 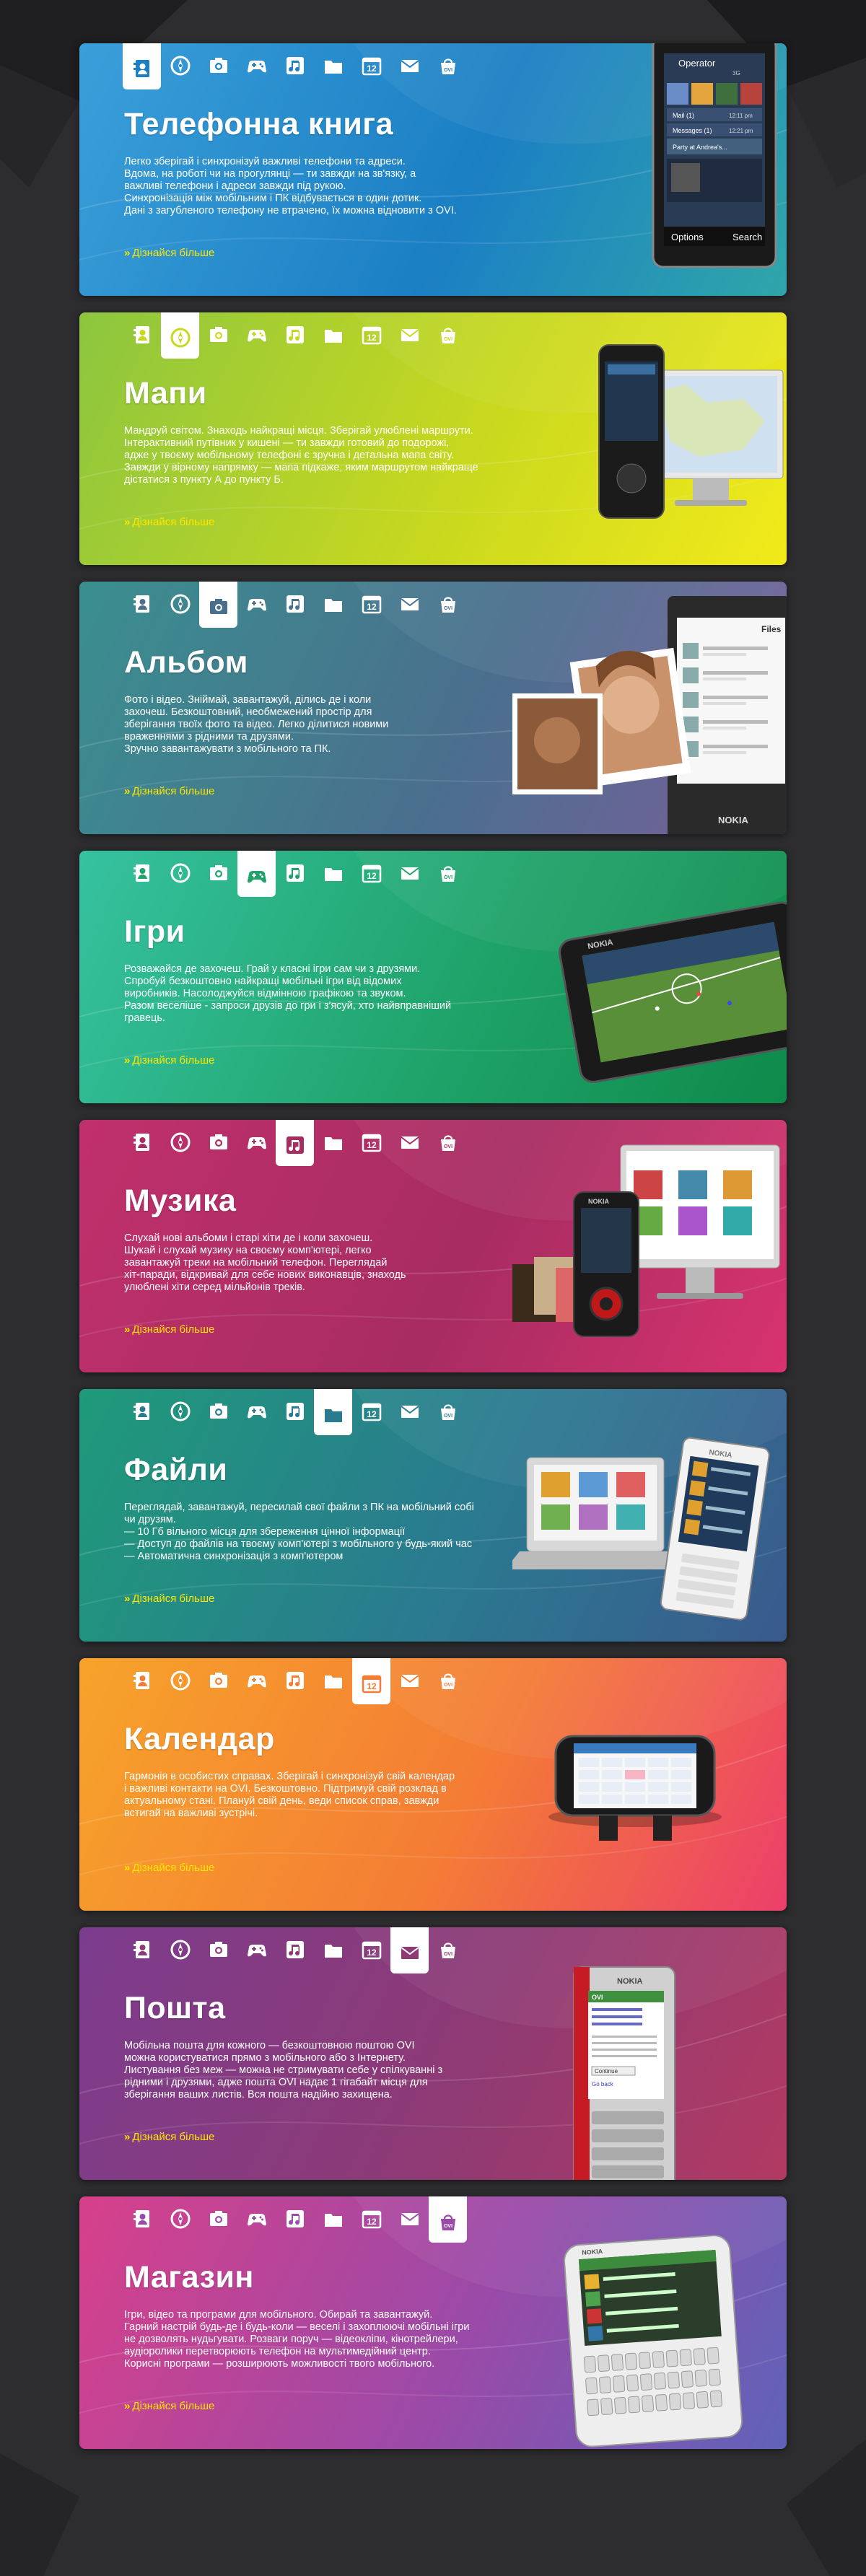 What do you see at coordinates (372, 1953) in the screenshot?
I see `svg-text: 12` at bounding box center [372, 1953].